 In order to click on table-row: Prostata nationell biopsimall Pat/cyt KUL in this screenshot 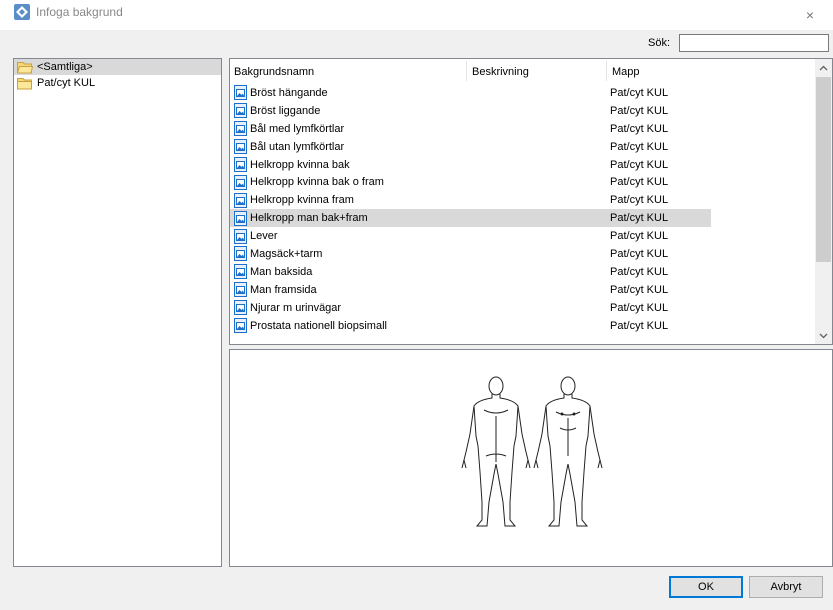, I will do `click(523, 326)`.